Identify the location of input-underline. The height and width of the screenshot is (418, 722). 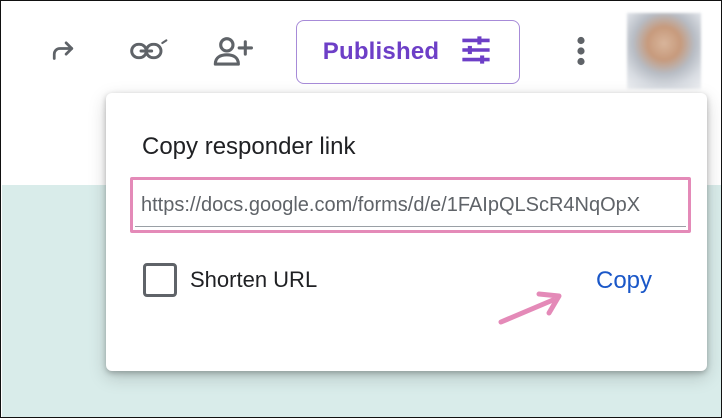
(410, 226).